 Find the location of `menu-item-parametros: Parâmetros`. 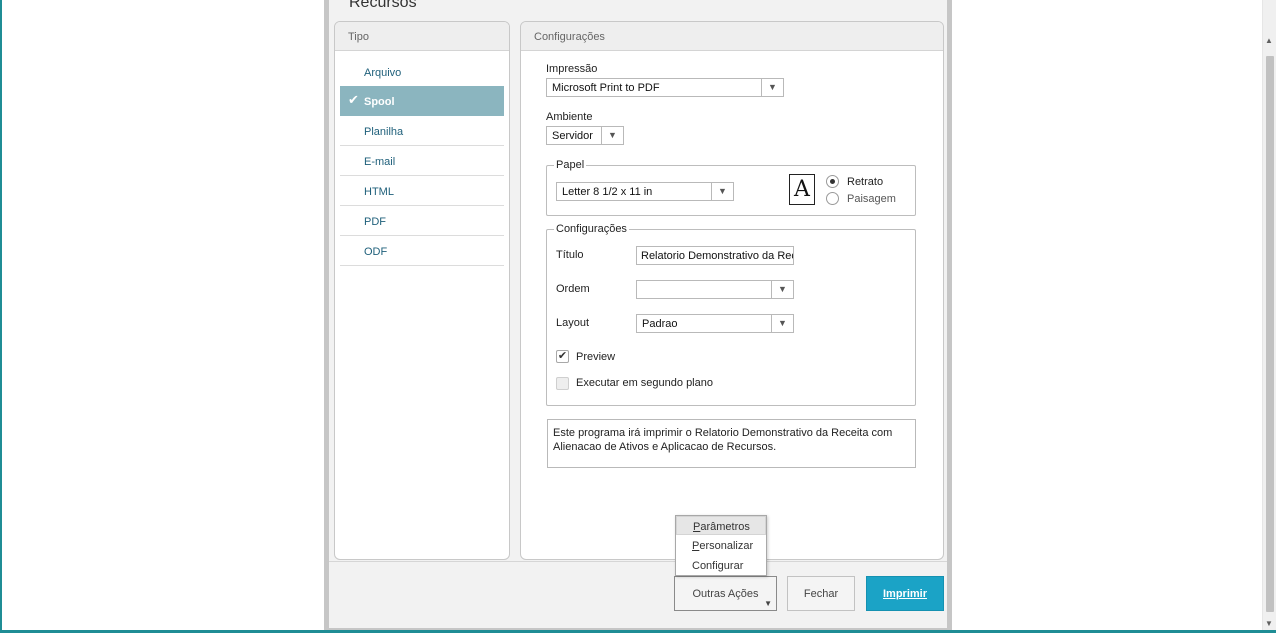

menu-item-parametros: Parâmetros is located at coordinates (721, 525).